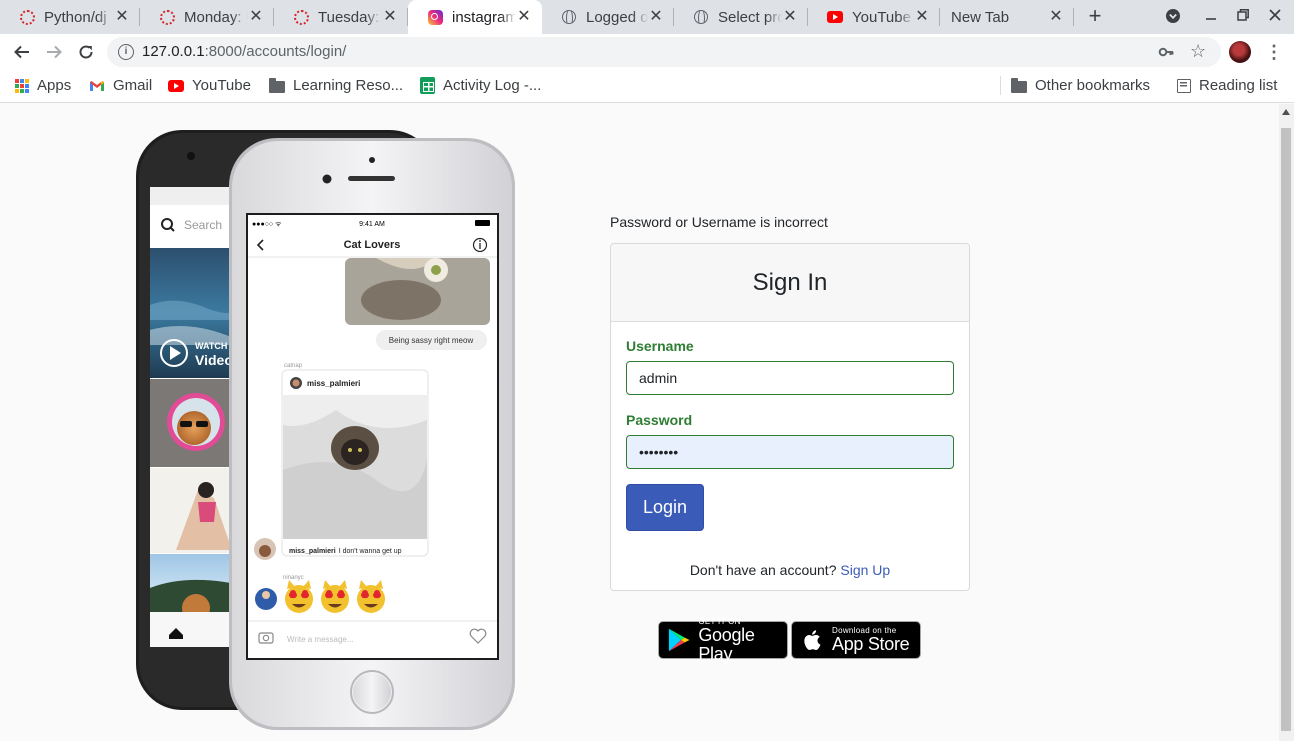 The width and height of the screenshot is (1294, 741). What do you see at coordinates (790, 452) in the screenshot?
I see `password-input` at bounding box center [790, 452].